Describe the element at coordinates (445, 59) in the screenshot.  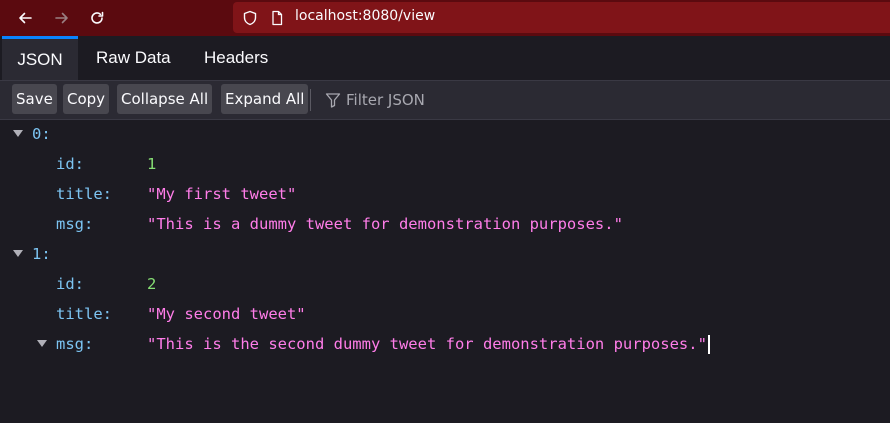
I see `viewer-tabs: JSON Raw Data Headers` at that location.